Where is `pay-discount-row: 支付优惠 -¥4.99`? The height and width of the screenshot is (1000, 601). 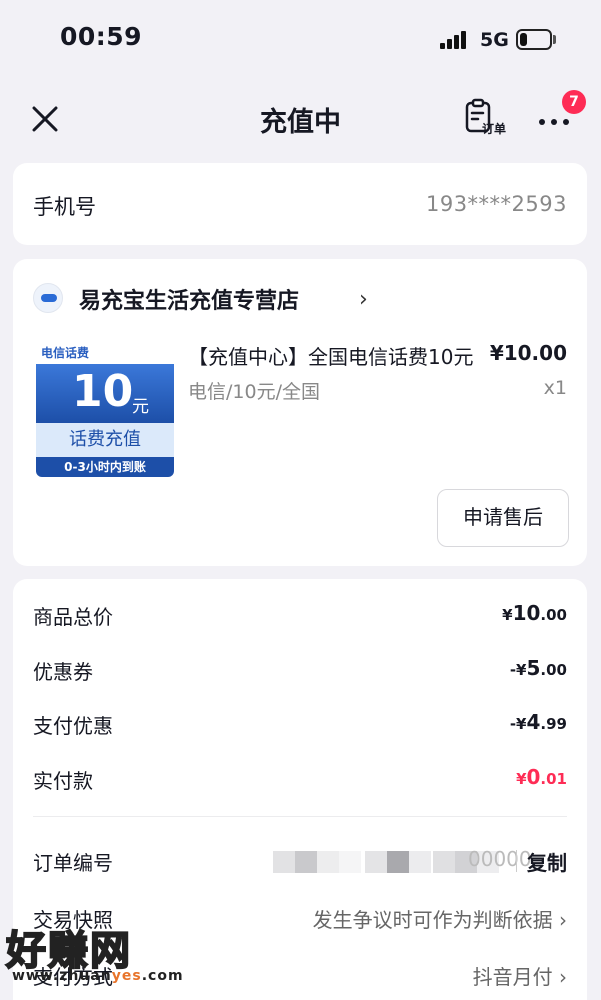 pay-discount-row: 支付优惠 -¥4.99 is located at coordinates (300, 725).